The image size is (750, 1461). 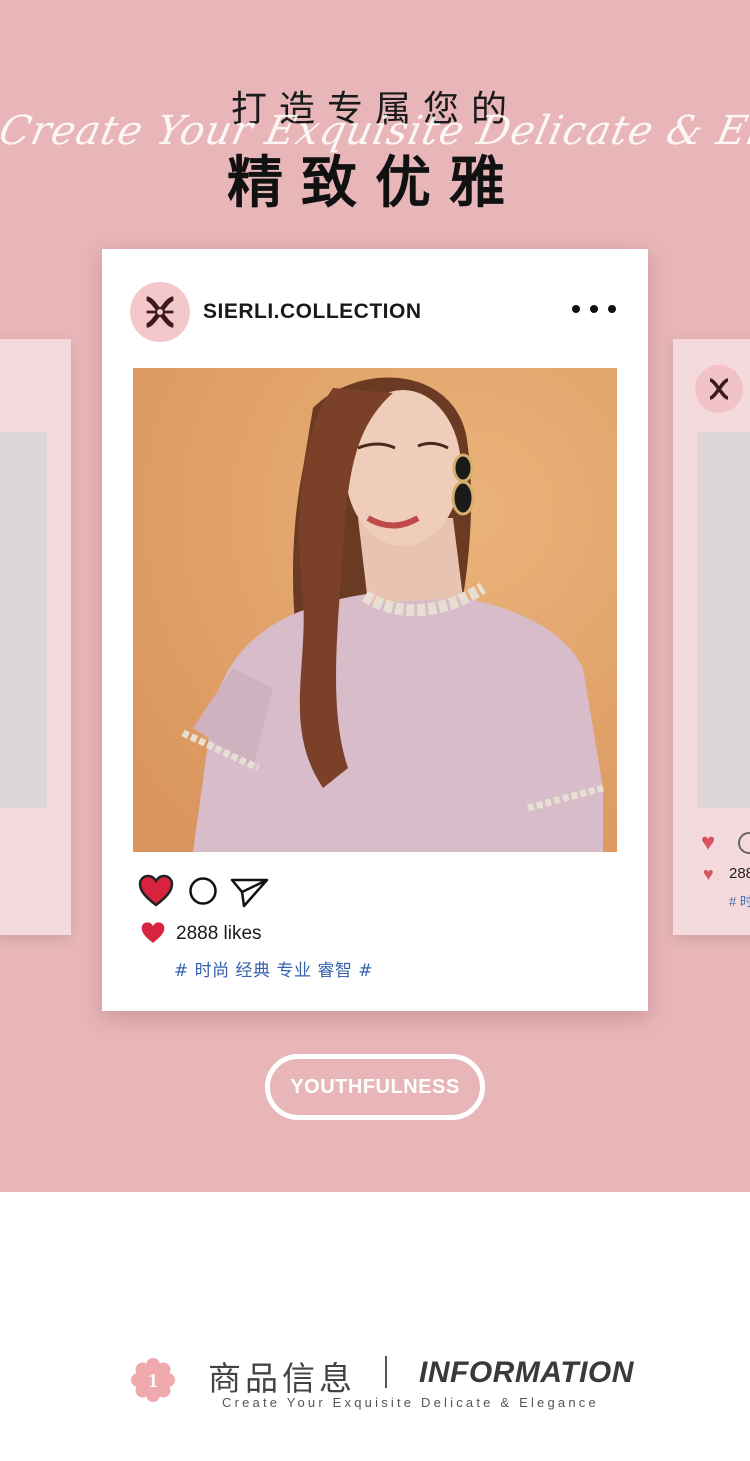 I want to click on side-card-comment-icon, so click(x=744, y=843).